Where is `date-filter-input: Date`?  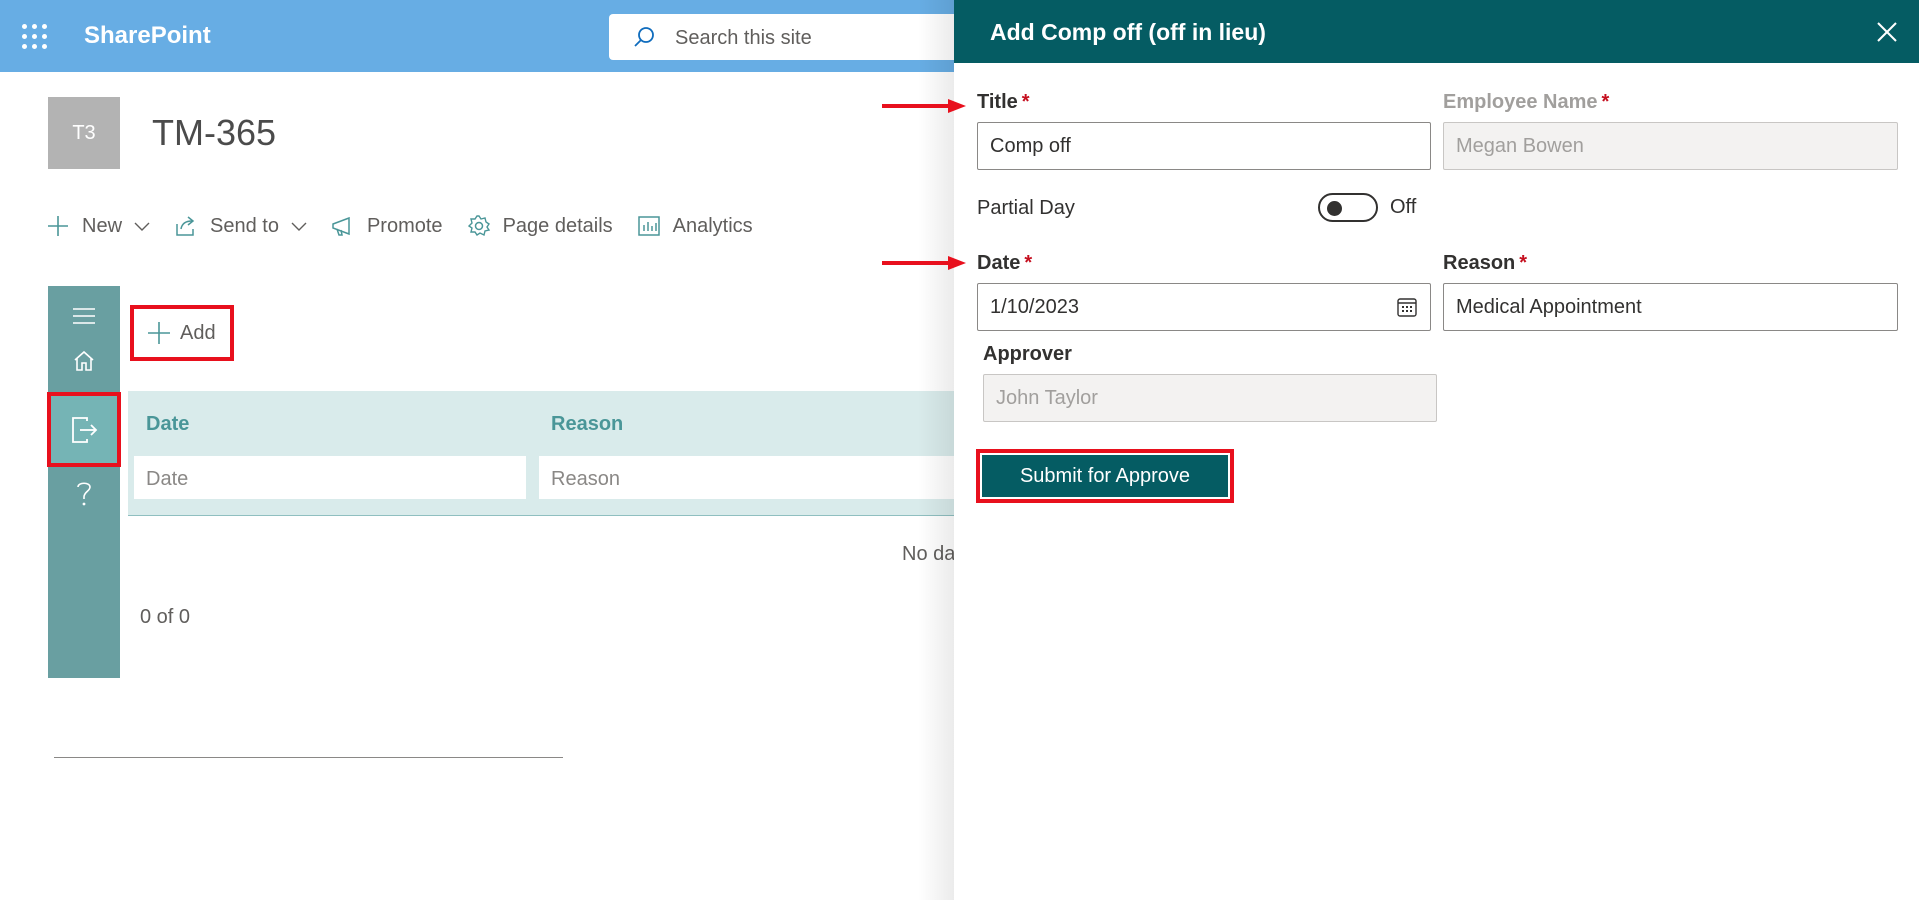 date-filter-input: Date is located at coordinates (330, 477).